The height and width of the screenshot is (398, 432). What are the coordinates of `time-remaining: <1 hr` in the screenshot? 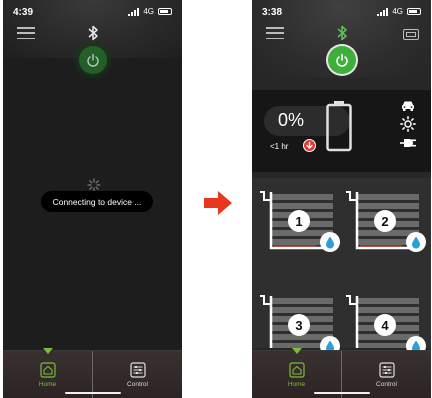 It's located at (279, 146).